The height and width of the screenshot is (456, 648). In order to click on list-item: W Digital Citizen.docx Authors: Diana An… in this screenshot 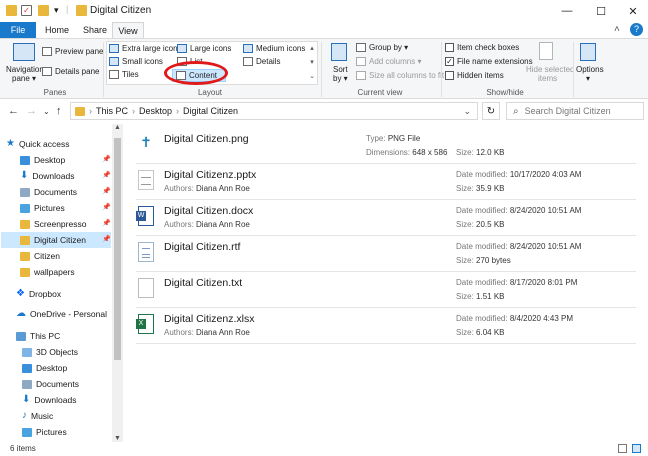, I will do `click(386, 219)`.